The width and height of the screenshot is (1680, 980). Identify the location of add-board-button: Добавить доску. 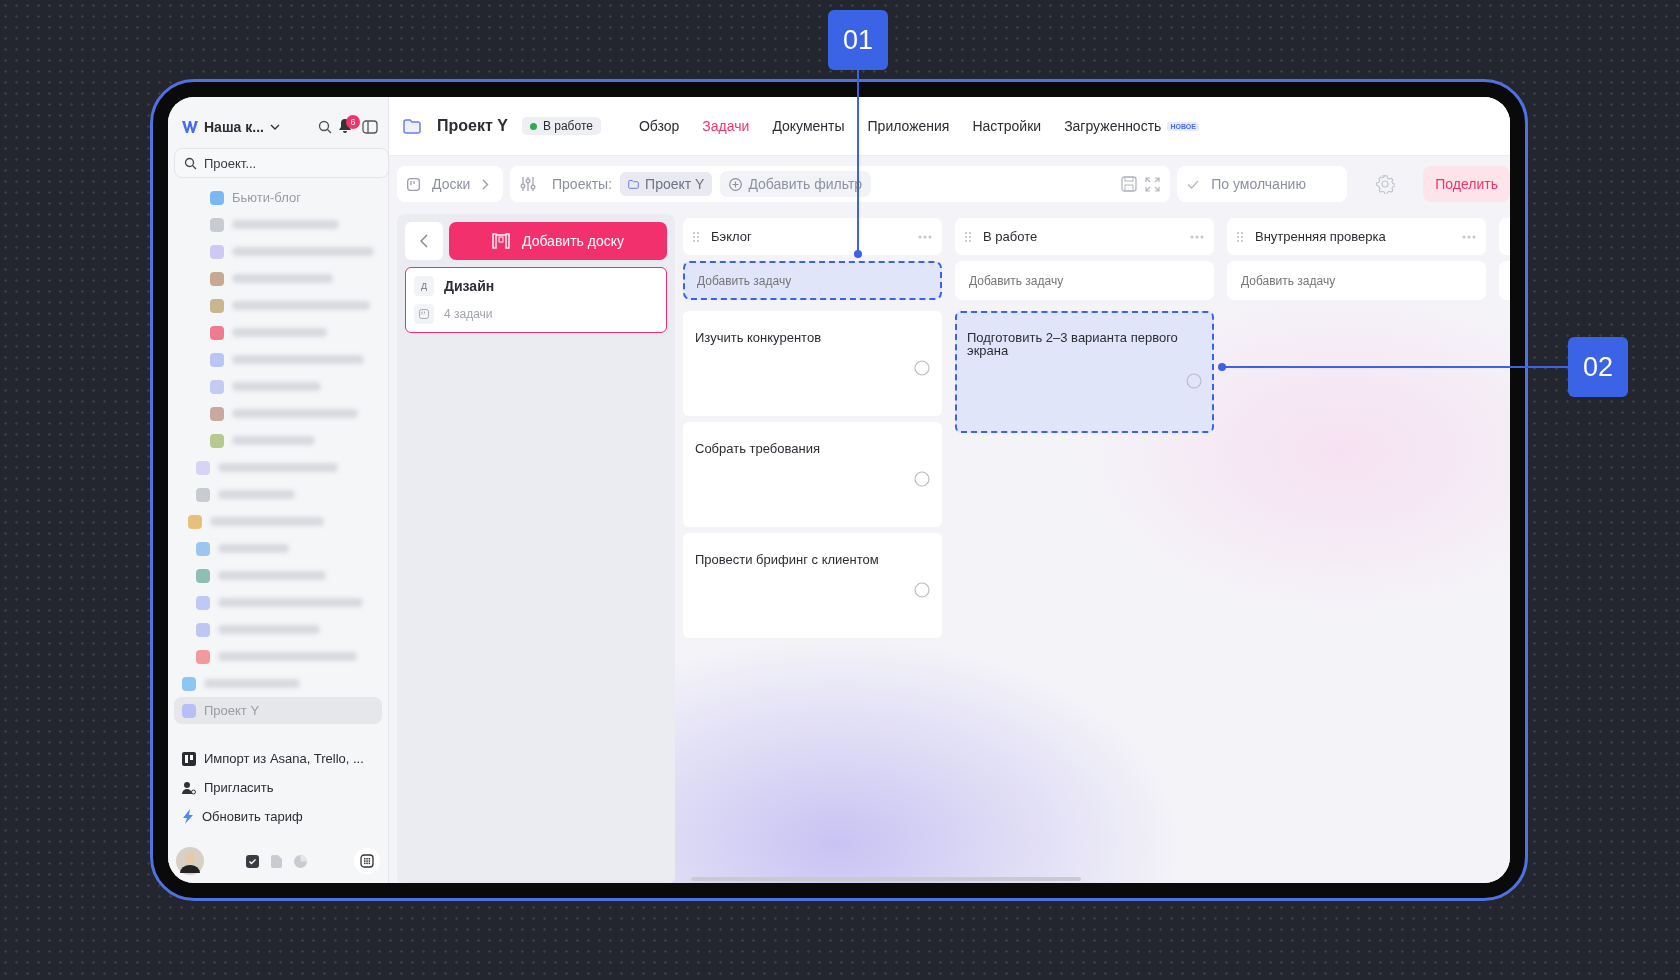
(558, 241).